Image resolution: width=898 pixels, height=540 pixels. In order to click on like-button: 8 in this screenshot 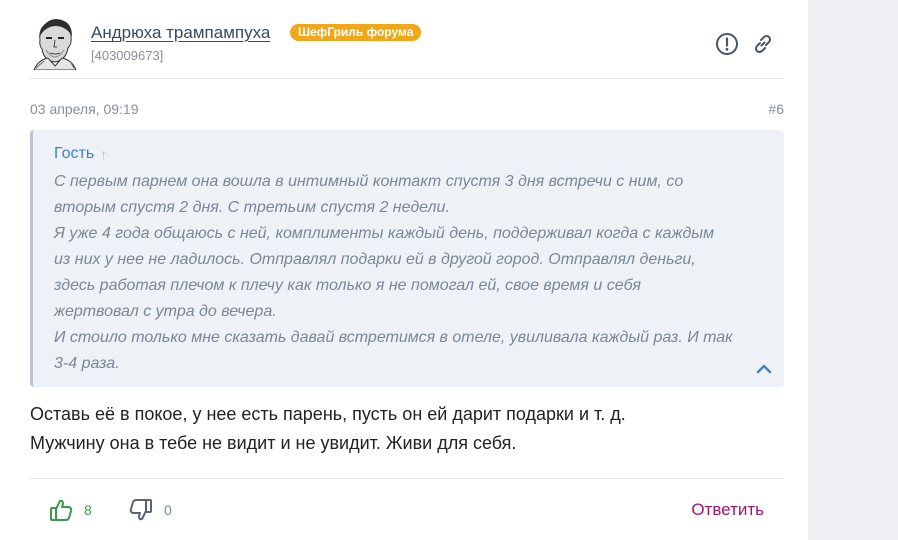, I will do `click(70, 510)`.